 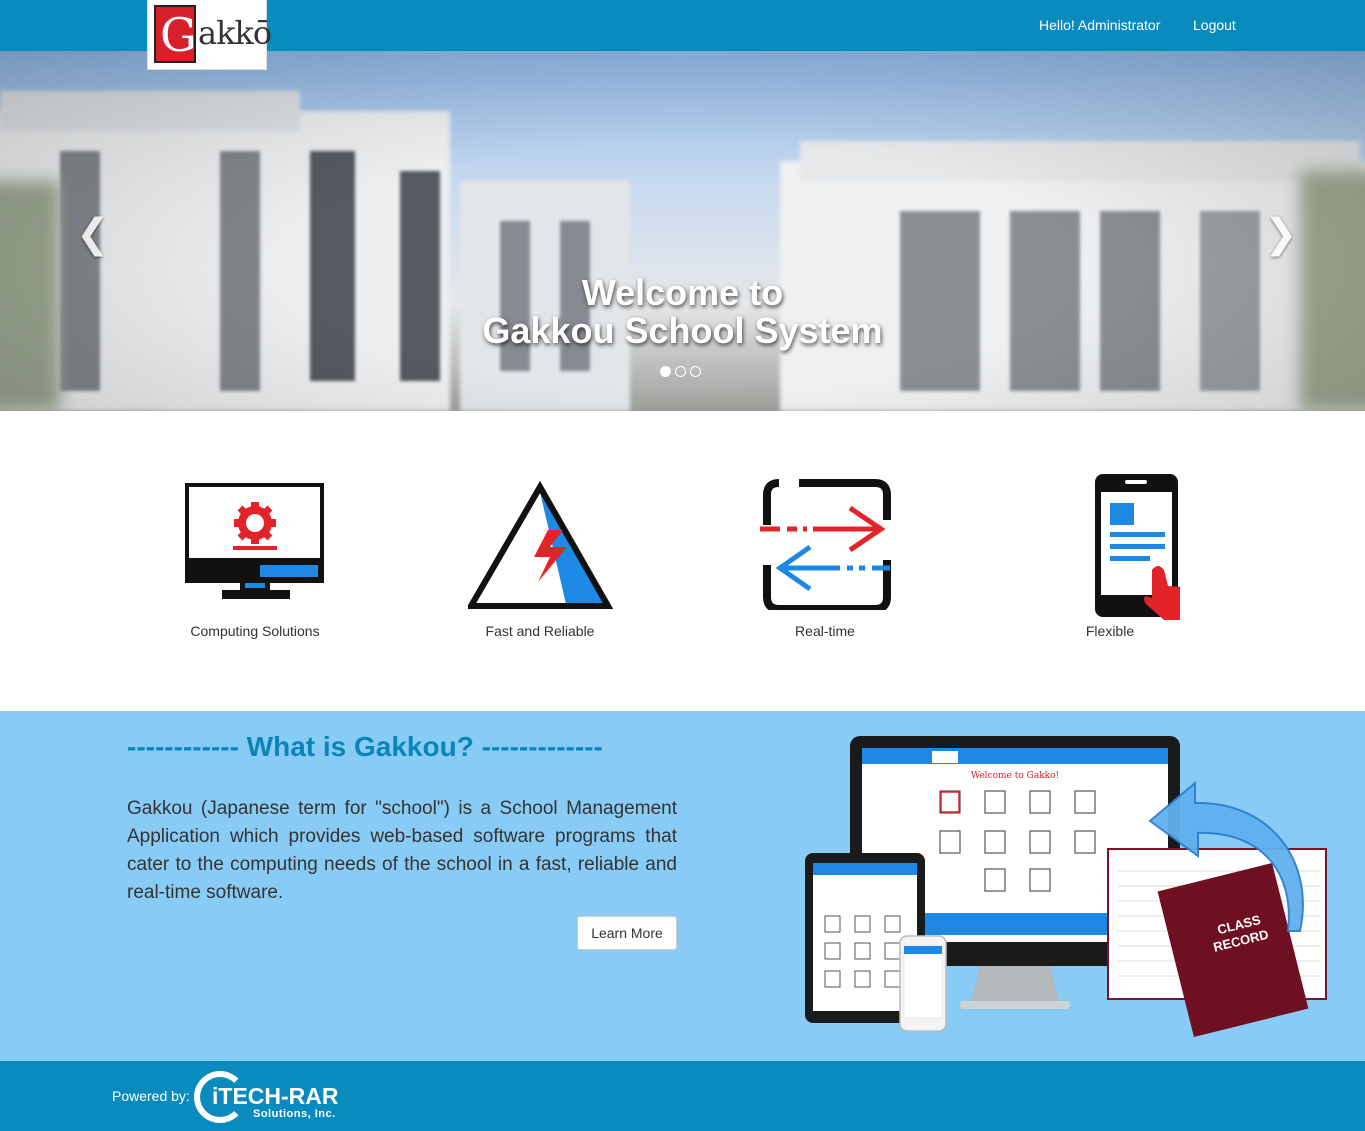 What do you see at coordinates (254, 541) in the screenshot?
I see `monitor-gear-icon` at bounding box center [254, 541].